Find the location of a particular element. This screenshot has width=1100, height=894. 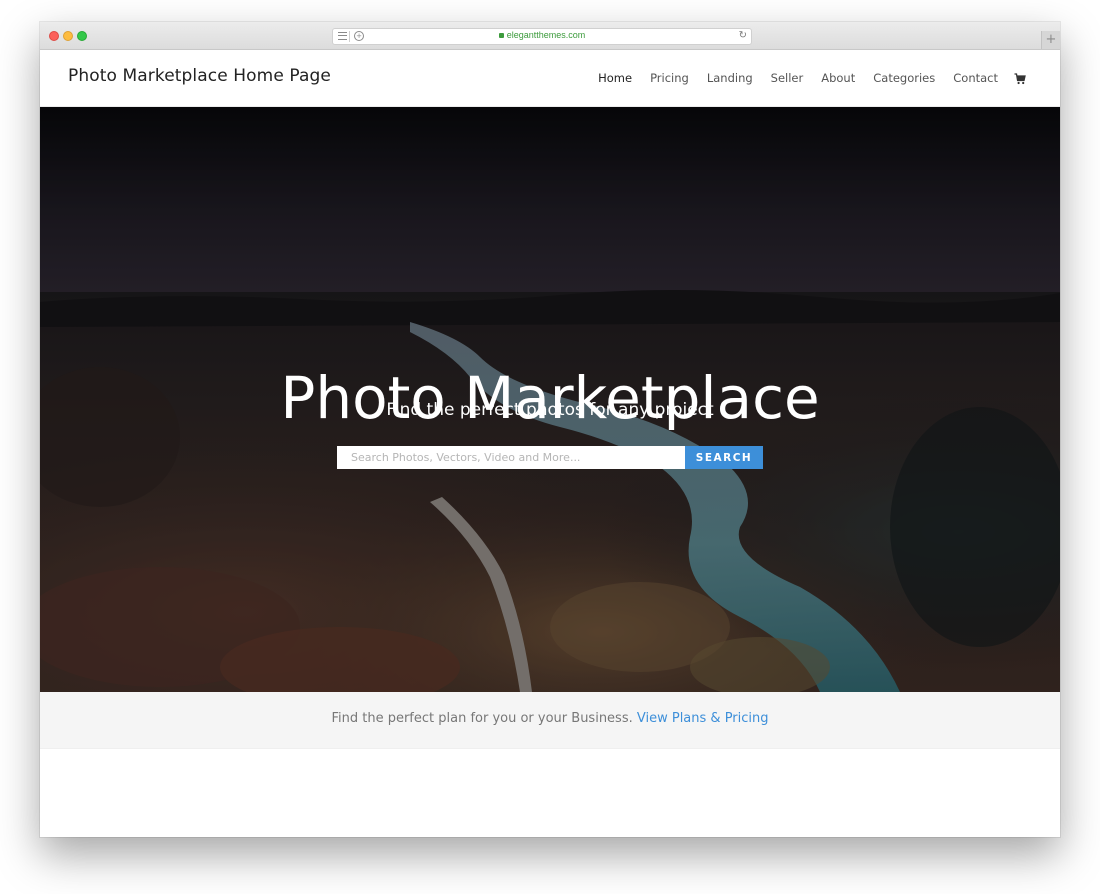

site-logo: Photo Marketplace Home Page is located at coordinates (199, 76).